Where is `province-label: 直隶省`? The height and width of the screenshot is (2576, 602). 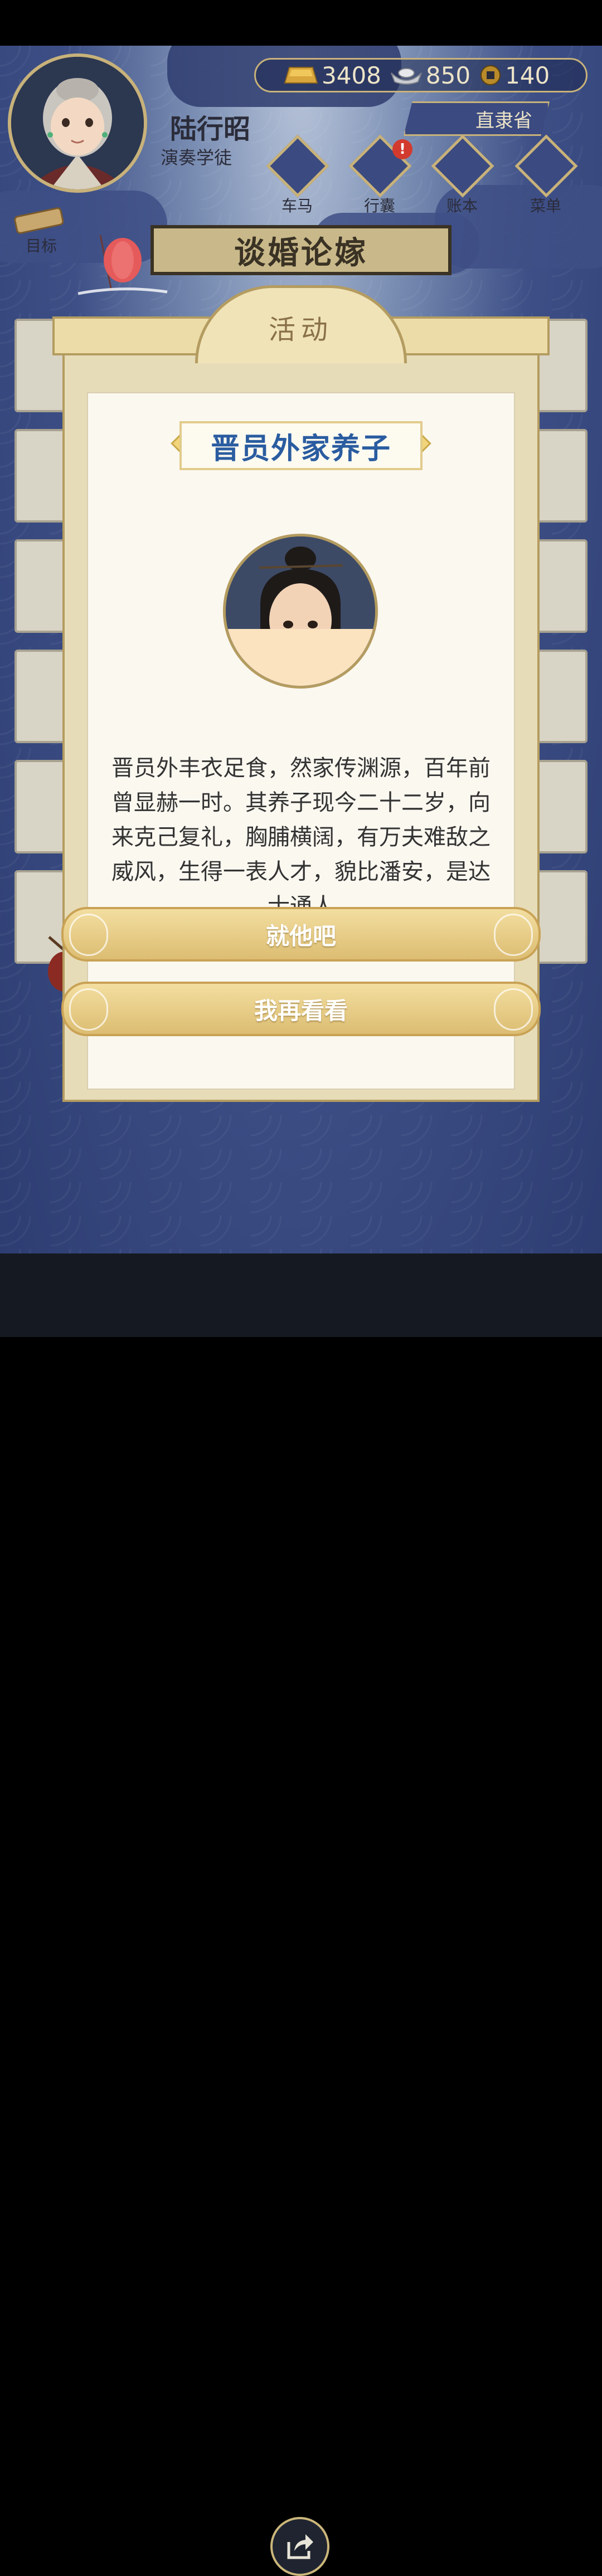
province-label: 直隶省 is located at coordinates (504, 120).